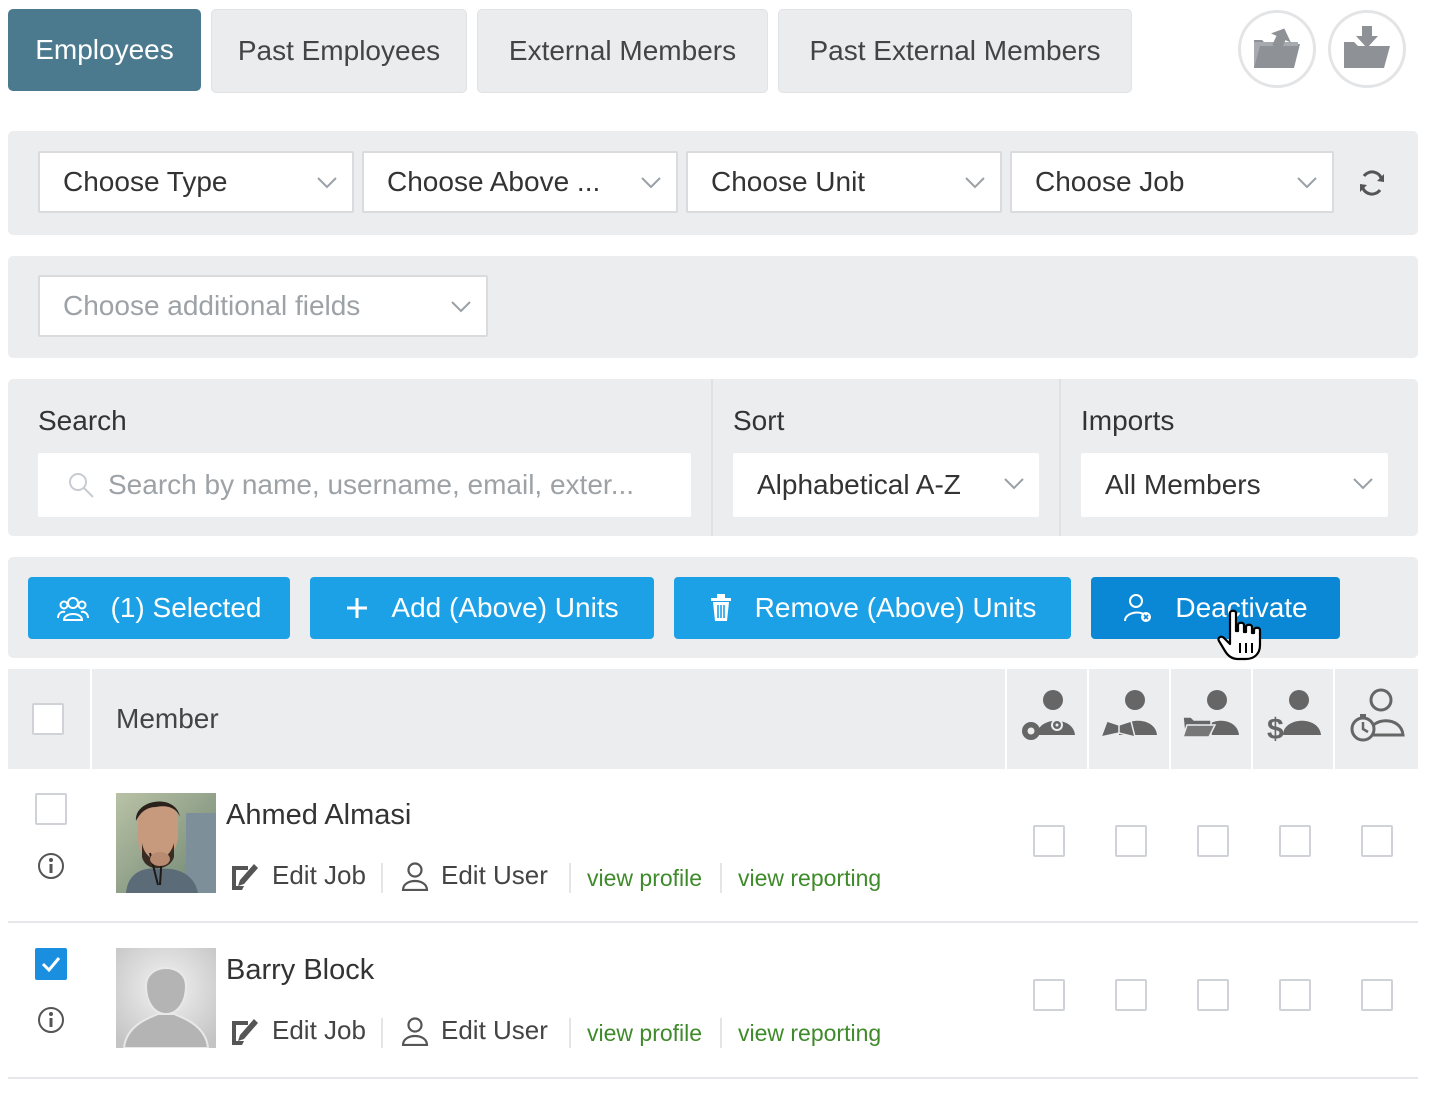  Describe the element at coordinates (245, 876) in the screenshot. I see `edit-job-icon` at that location.